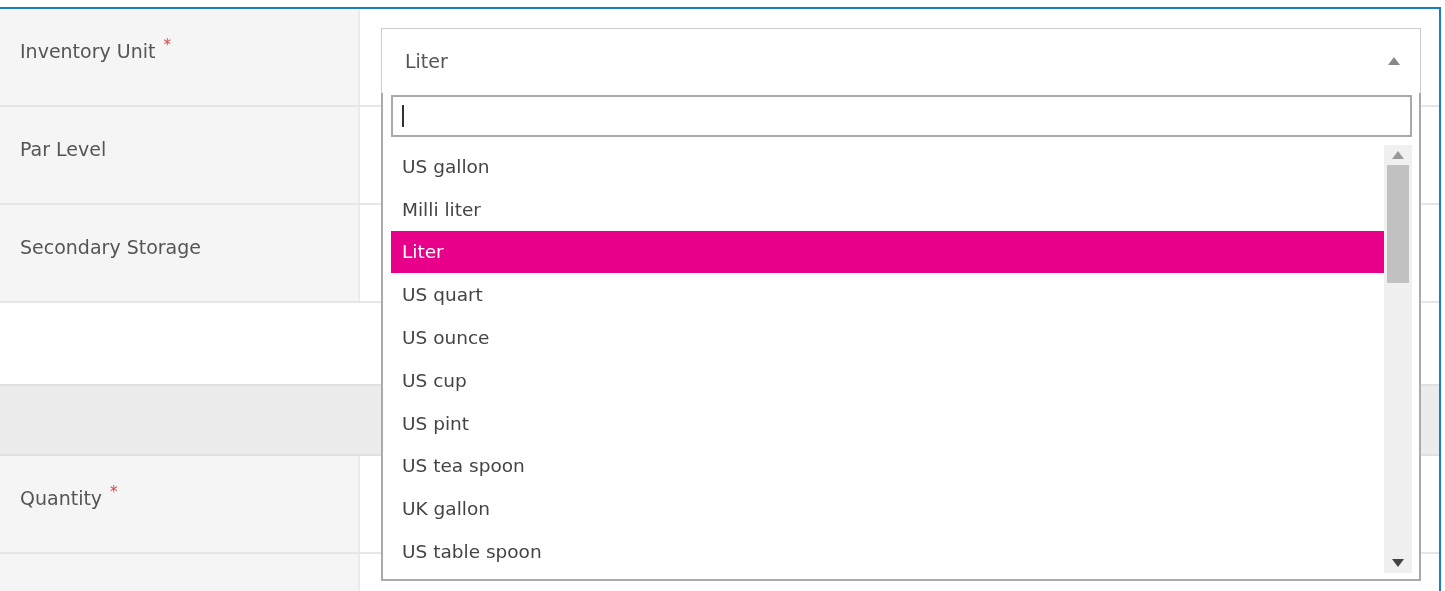  Describe the element at coordinates (1398, 359) in the screenshot. I see `scrollbar` at that location.